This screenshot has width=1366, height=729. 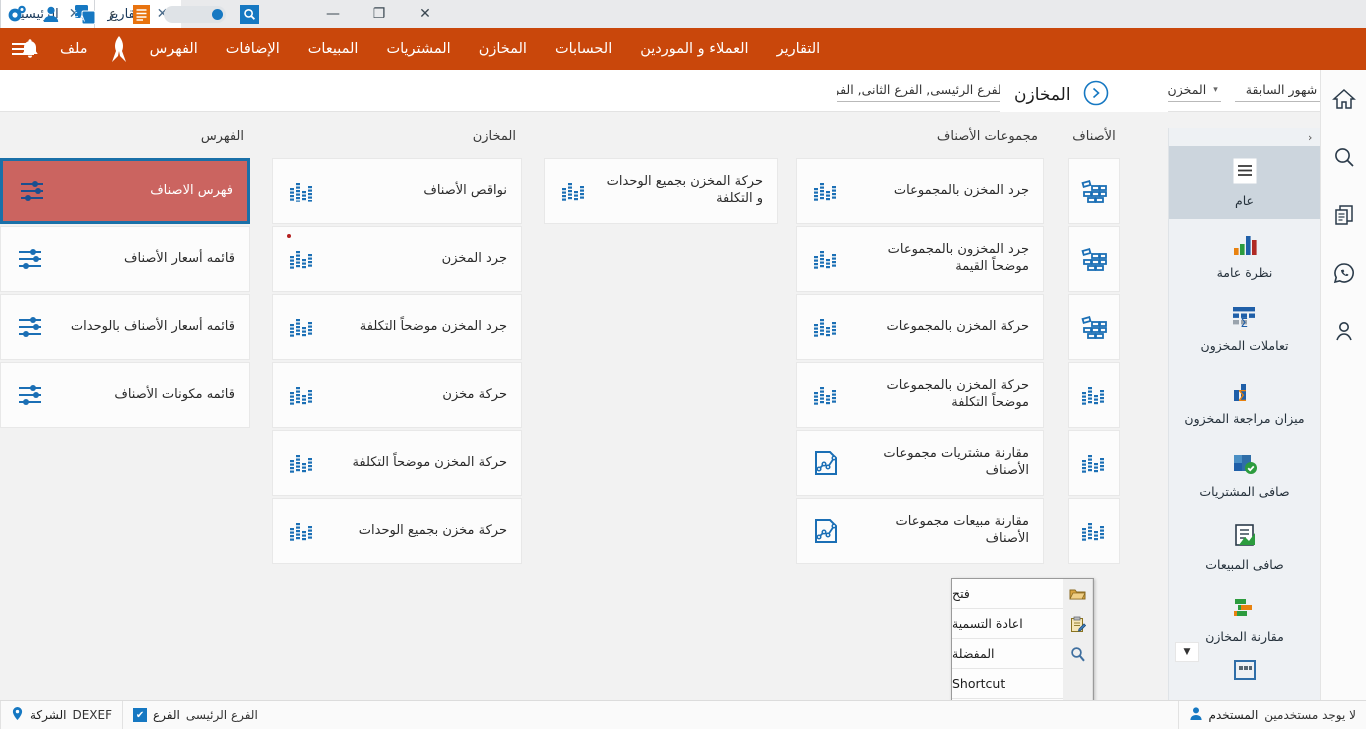 I want to click on report-card-group-stocktake: جرد المخزن بالمجموعات, so click(x=920, y=191).